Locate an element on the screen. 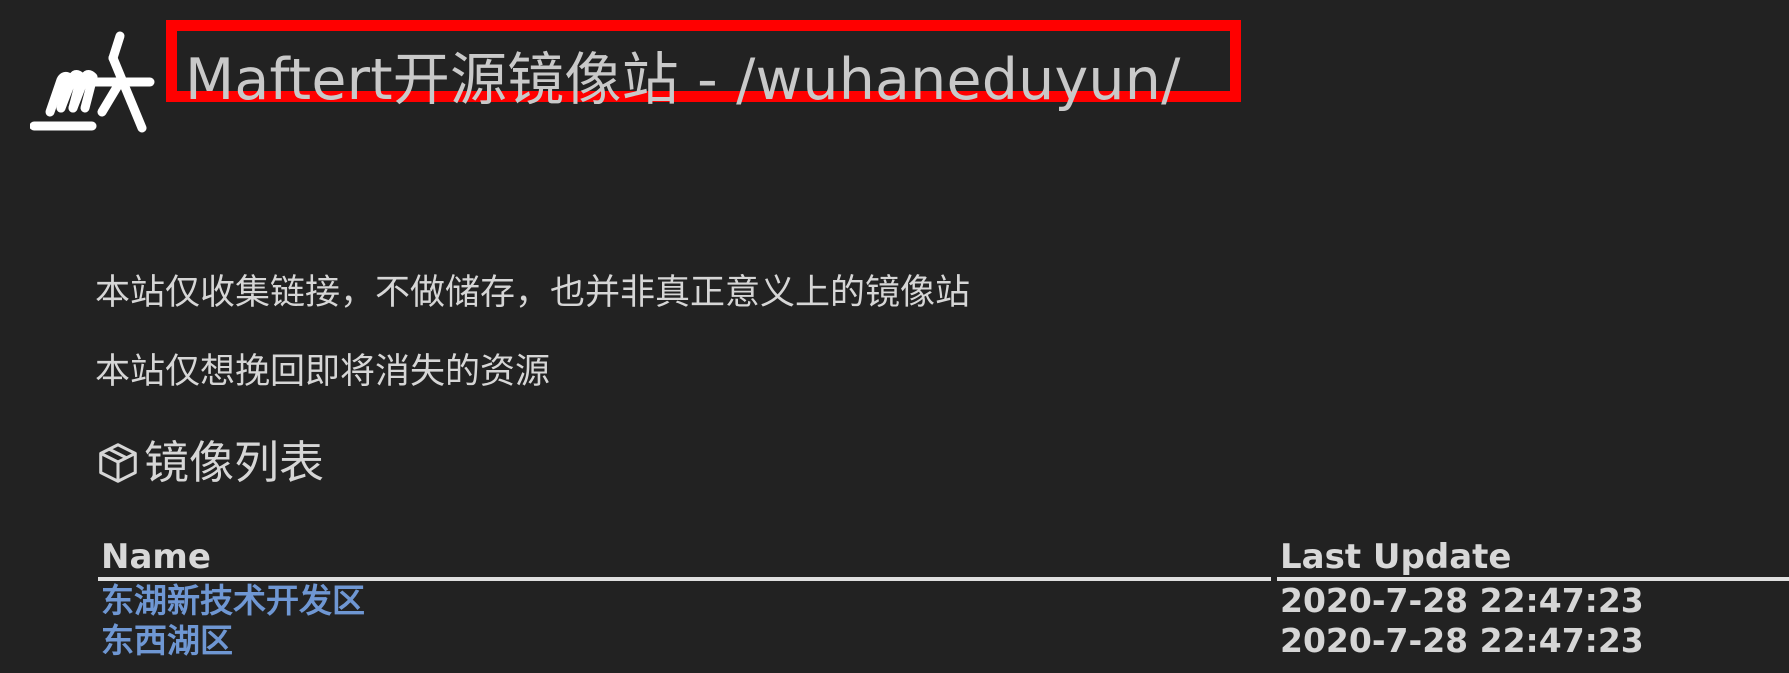  table-header: Name Last Update is located at coordinates (943, 557).